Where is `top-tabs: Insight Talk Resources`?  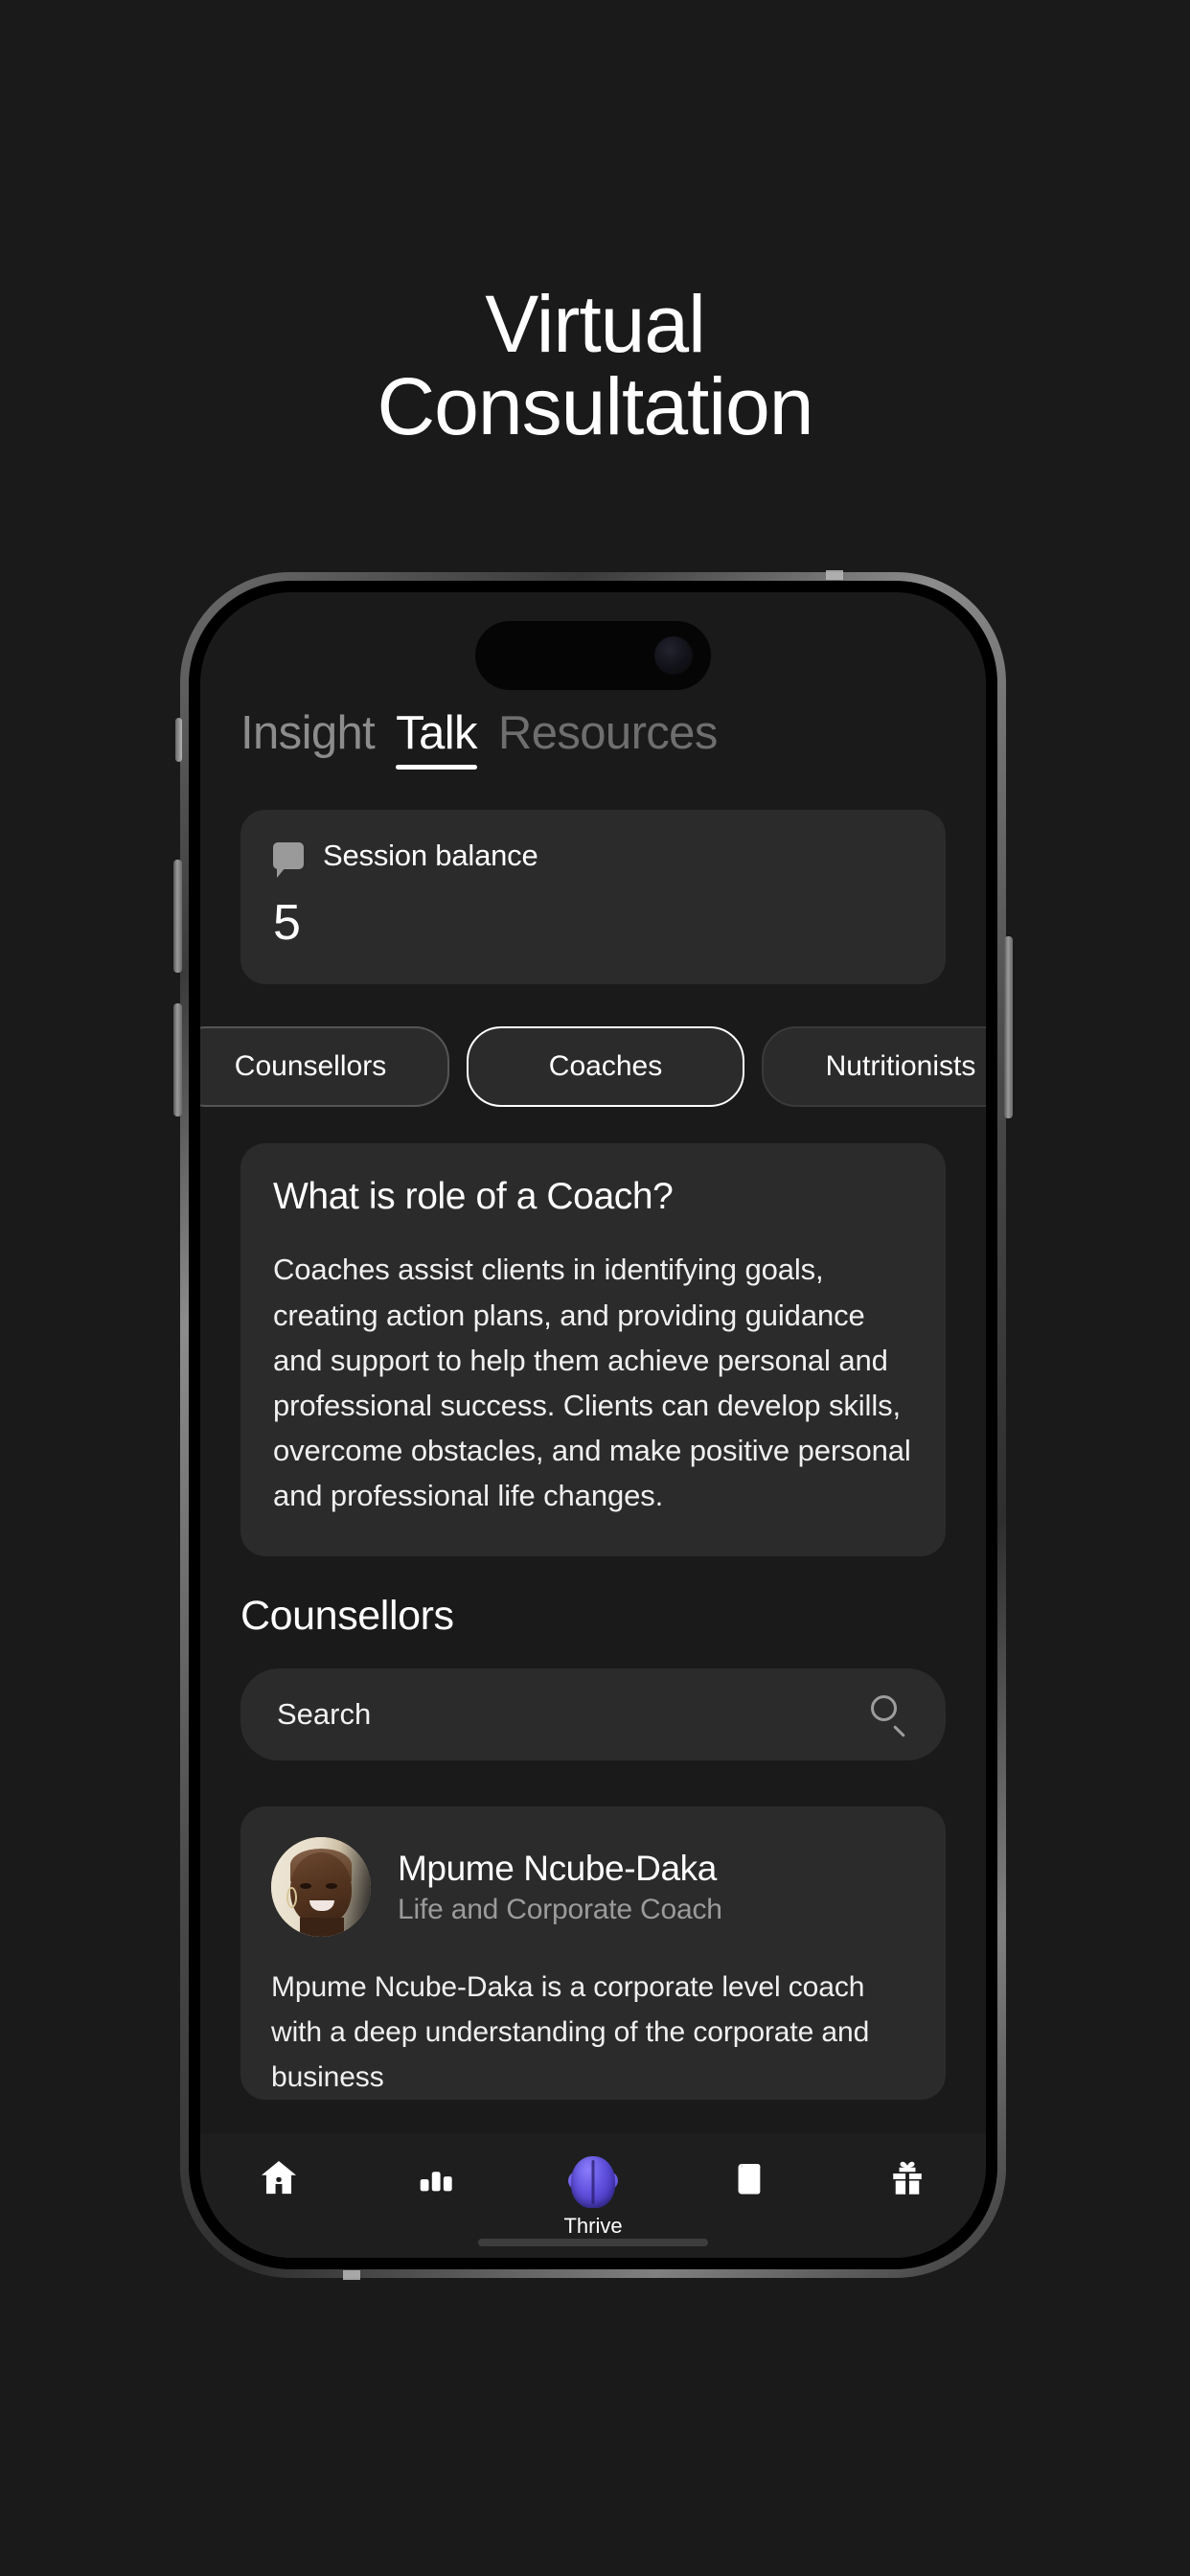 top-tabs: Insight Talk Resources is located at coordinates (593, 739).